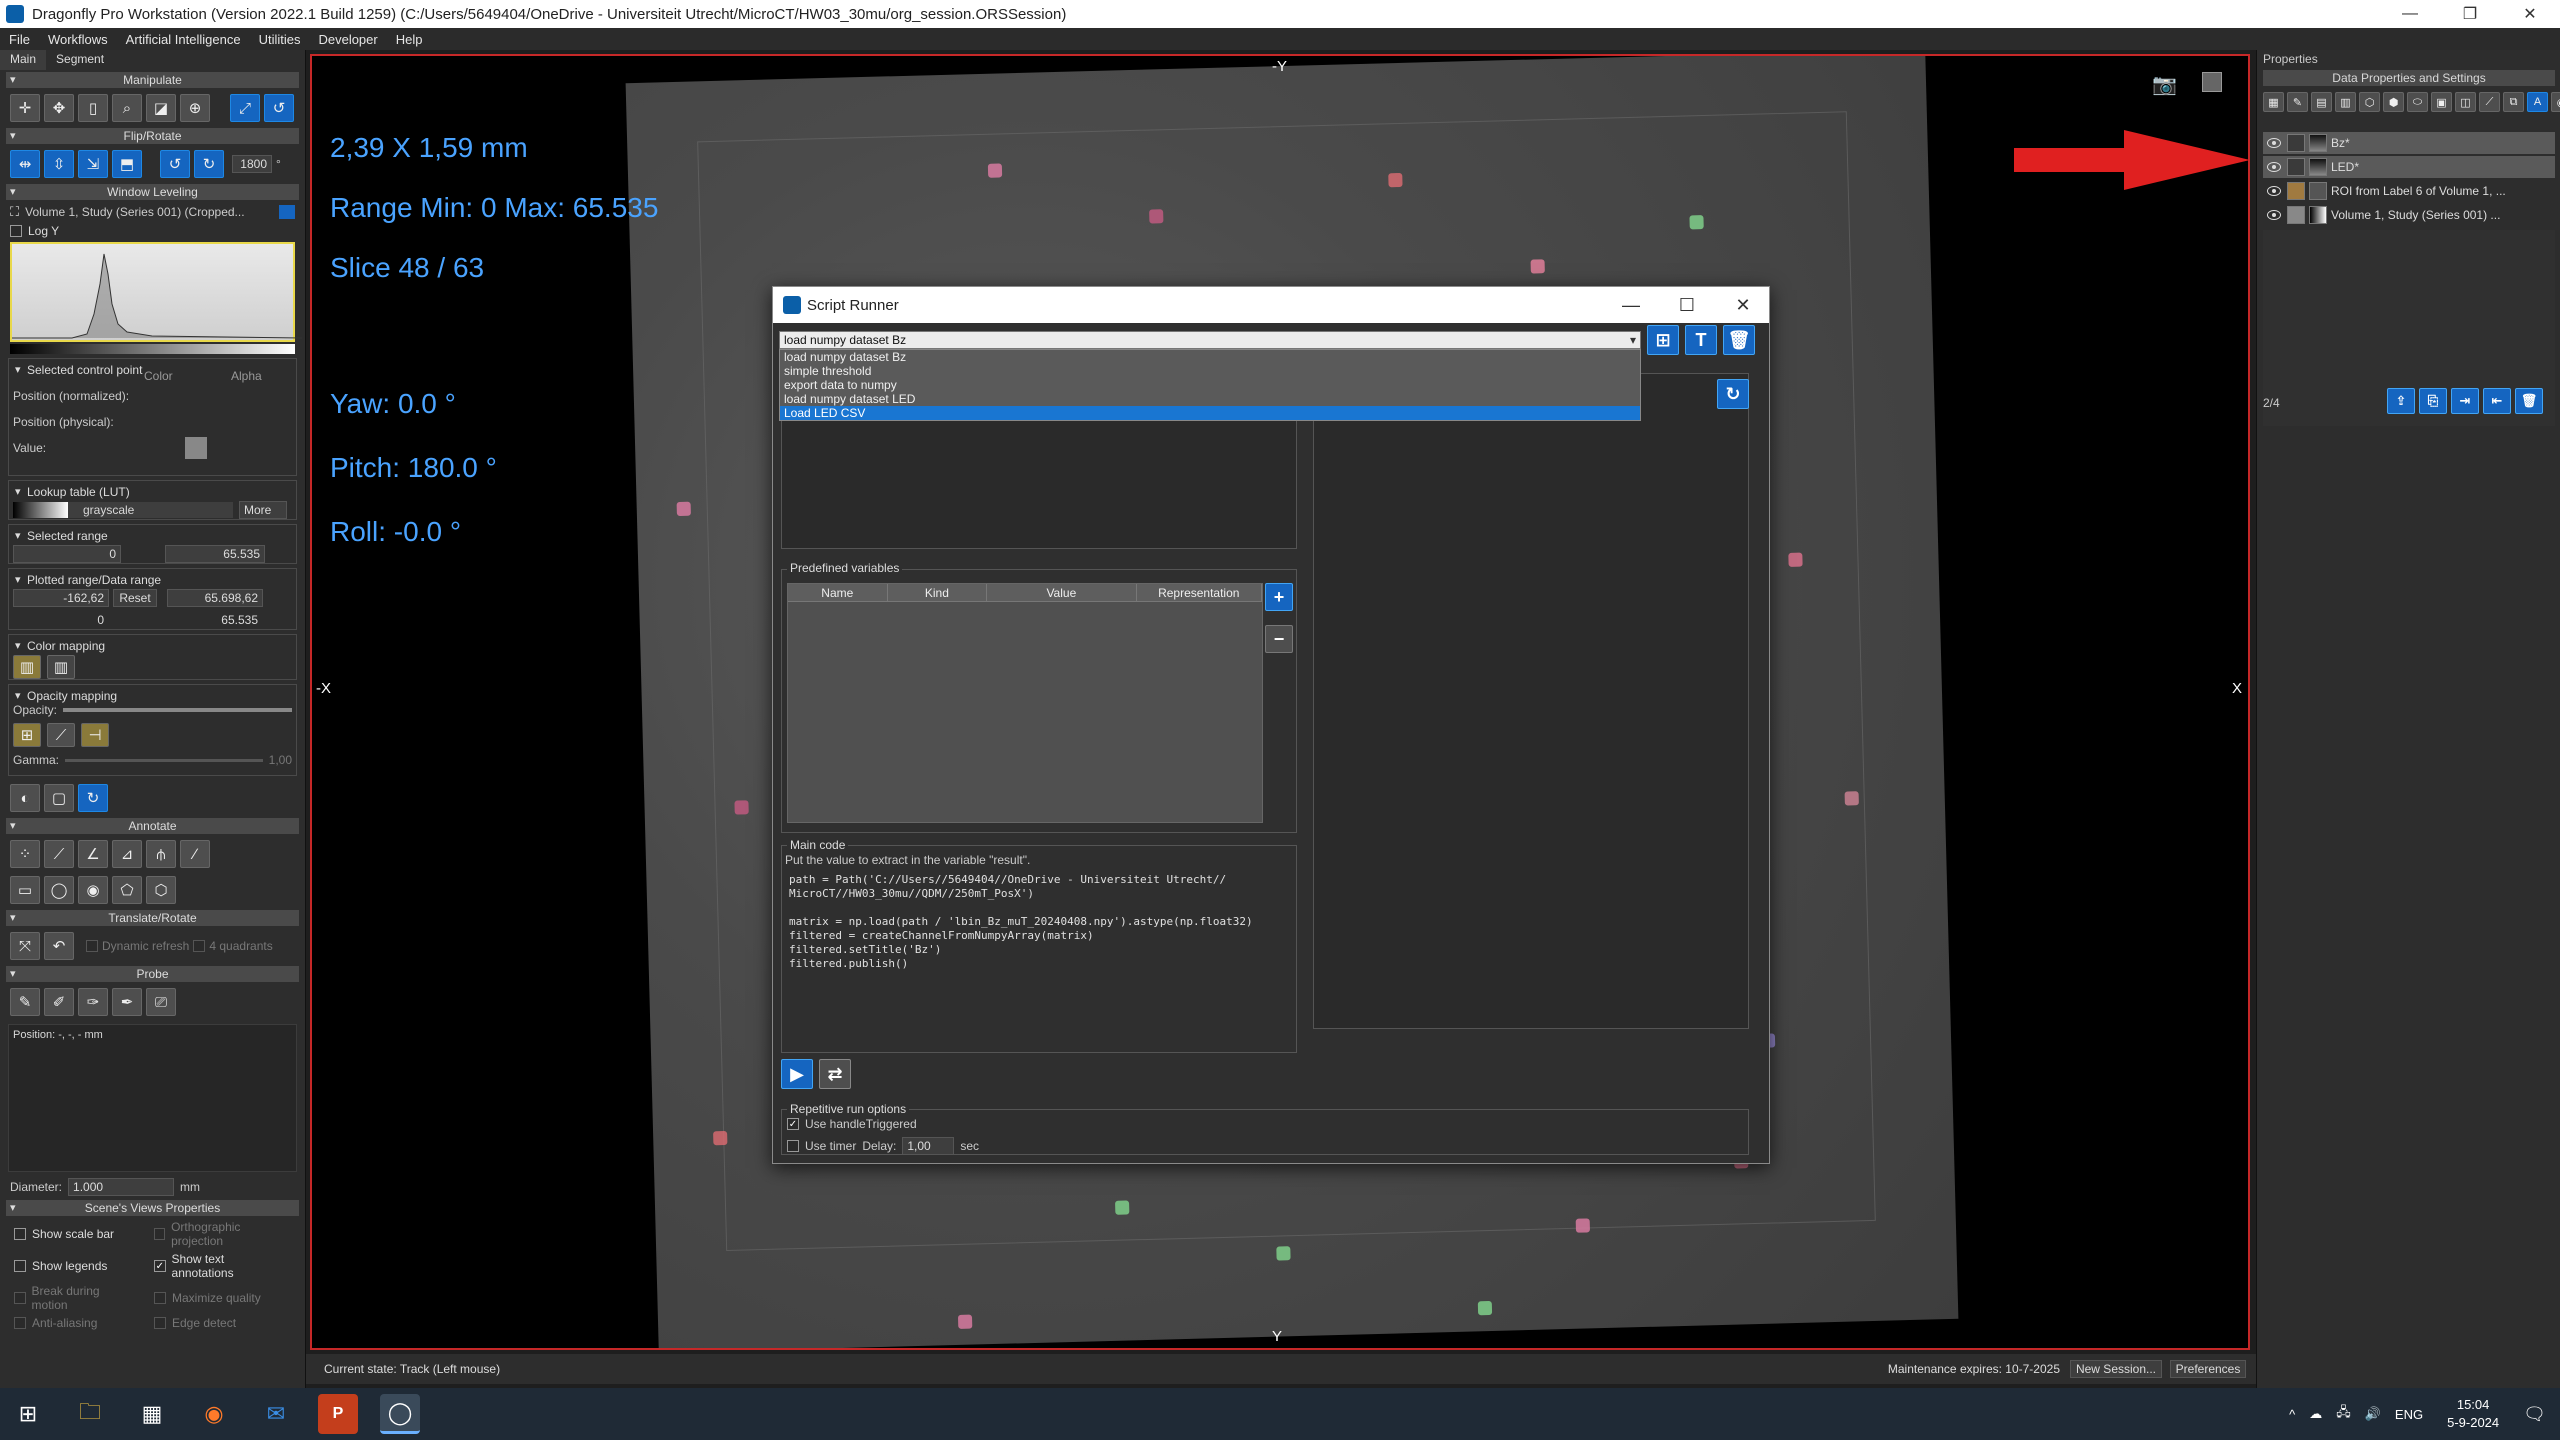 The width and height of the screenshot is (2560, 1440). Describe the element at coordinates (152, 136) in the screenshot. I see `section-flip-rotate: Flip/Rotate` at that location.